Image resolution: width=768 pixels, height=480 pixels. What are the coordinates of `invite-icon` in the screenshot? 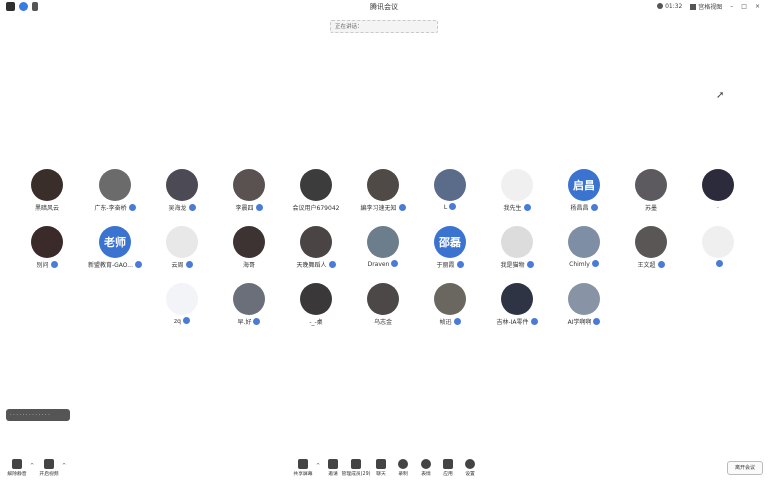 It's located at (333, 464).